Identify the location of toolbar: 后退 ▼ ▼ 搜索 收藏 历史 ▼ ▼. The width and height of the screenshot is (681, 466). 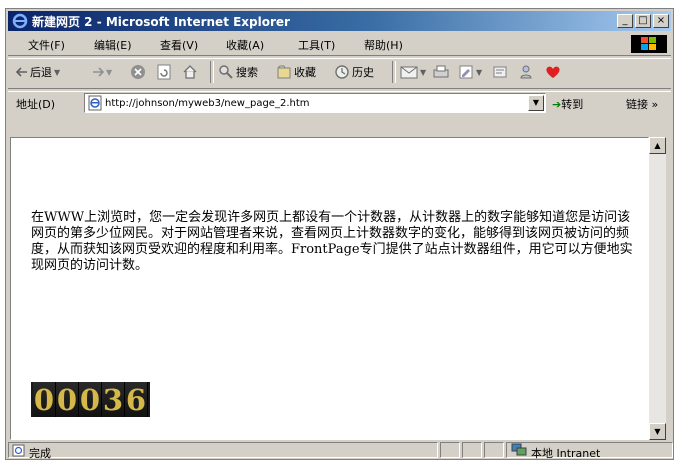
(339, 72).